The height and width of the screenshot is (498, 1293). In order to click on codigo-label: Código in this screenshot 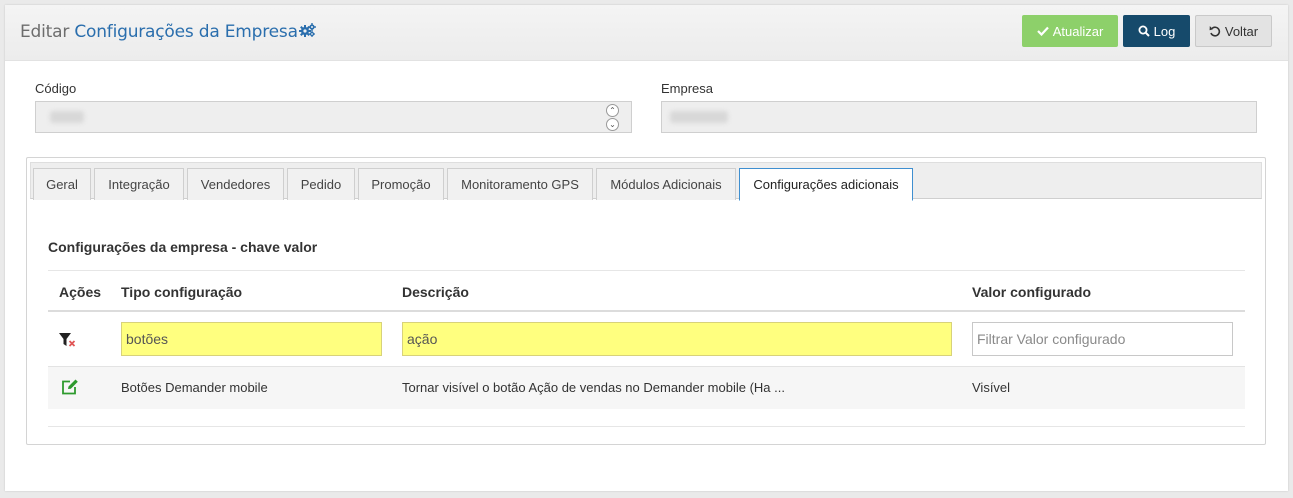, I will do `click(56, 88)`.